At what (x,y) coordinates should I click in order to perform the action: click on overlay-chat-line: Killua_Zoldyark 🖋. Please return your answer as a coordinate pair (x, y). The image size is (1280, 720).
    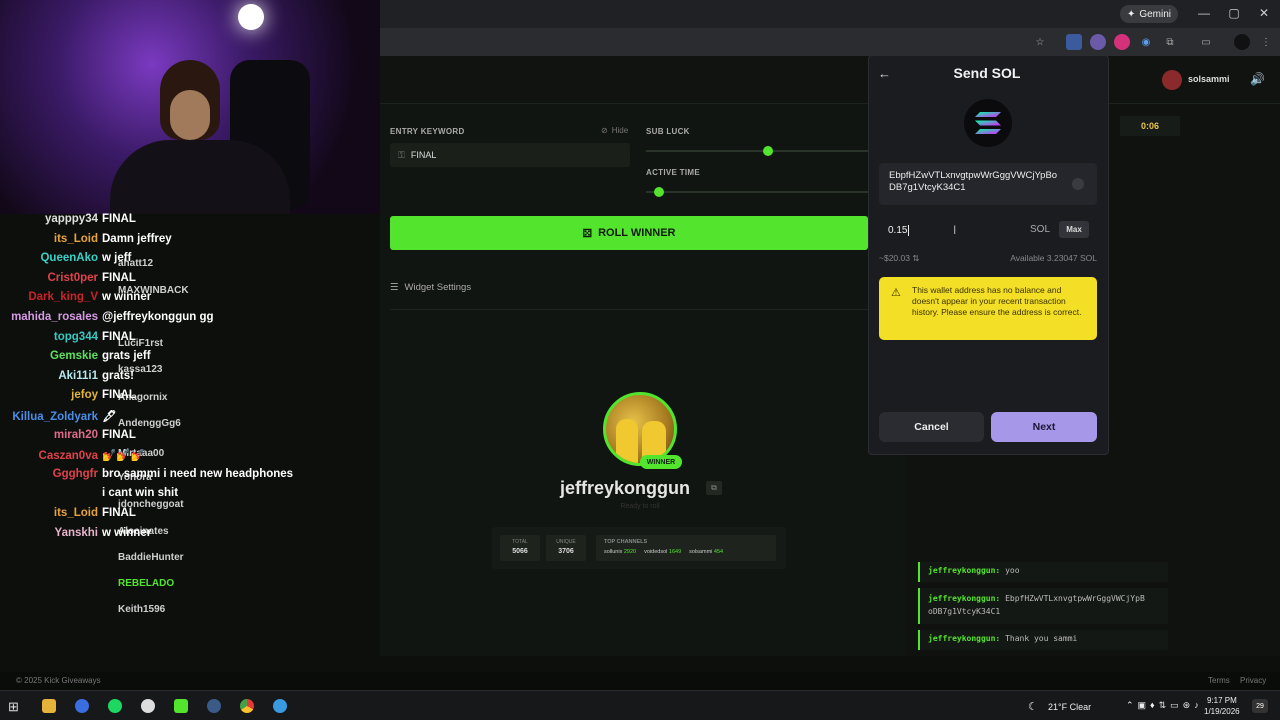
    Looking at the image, I should click on (58, 416).